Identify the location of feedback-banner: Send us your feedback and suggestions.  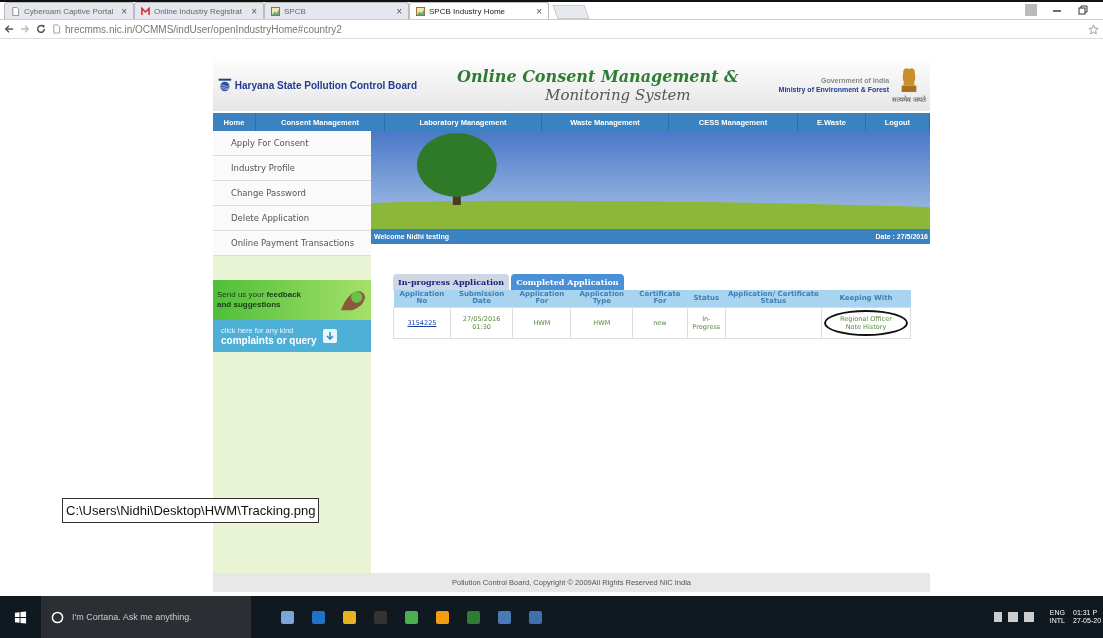
(292, 300).